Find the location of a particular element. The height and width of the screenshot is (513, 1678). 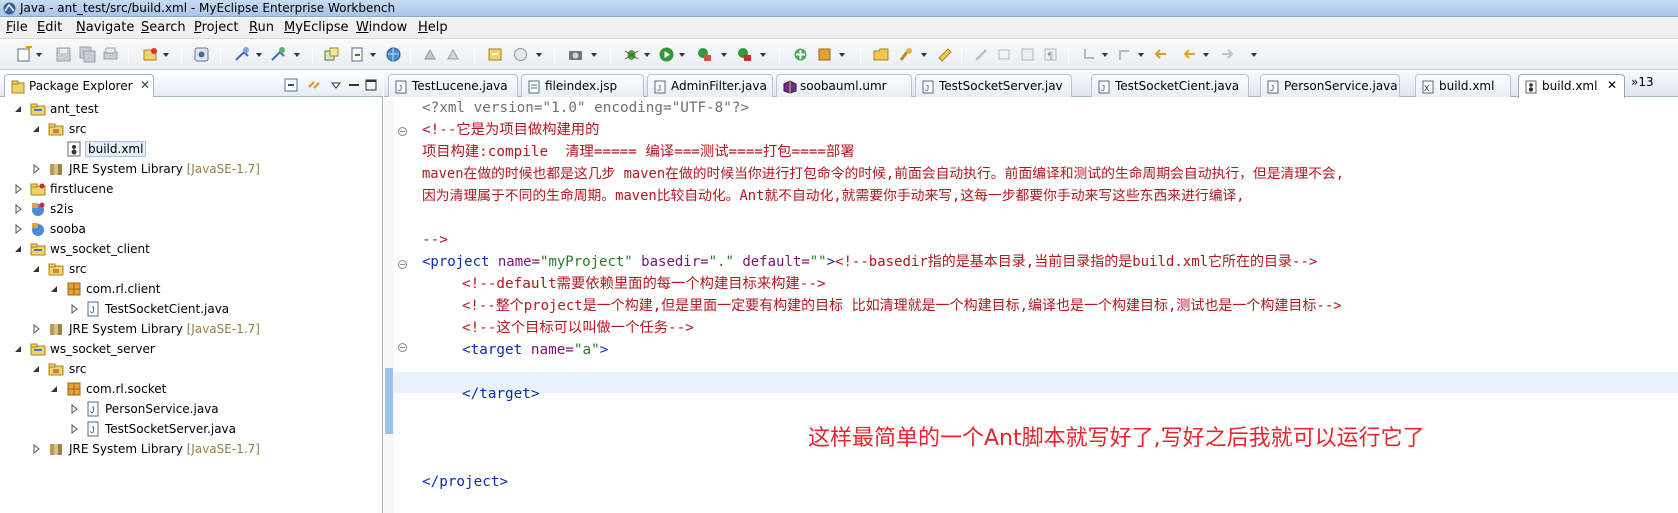

debug-icon is located at coordinates (631, 54).